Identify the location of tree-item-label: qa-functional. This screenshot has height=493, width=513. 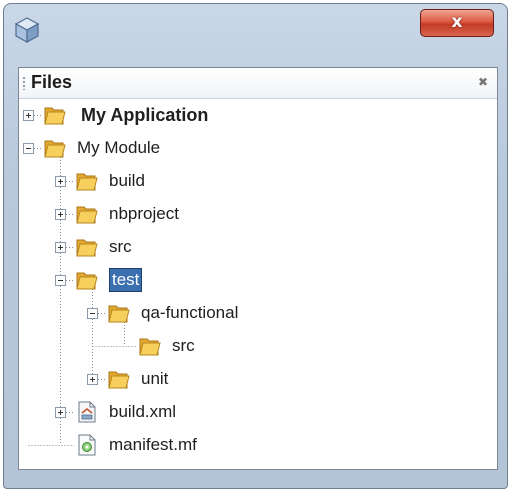
(190, 312).